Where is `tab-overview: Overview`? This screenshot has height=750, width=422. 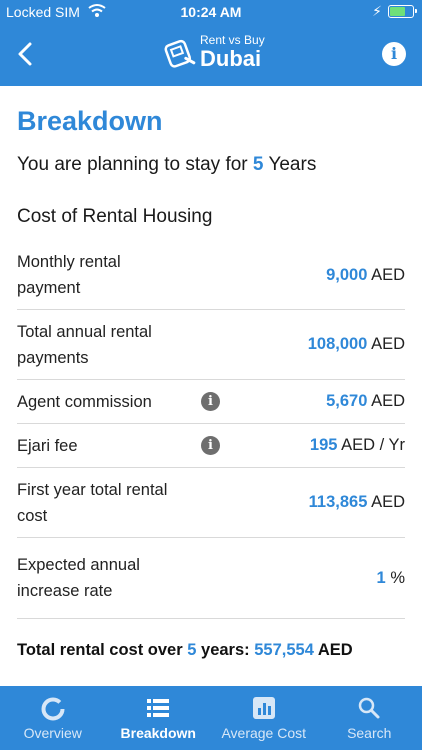 tab-overview: Overview is located at coordinates (53, 718).